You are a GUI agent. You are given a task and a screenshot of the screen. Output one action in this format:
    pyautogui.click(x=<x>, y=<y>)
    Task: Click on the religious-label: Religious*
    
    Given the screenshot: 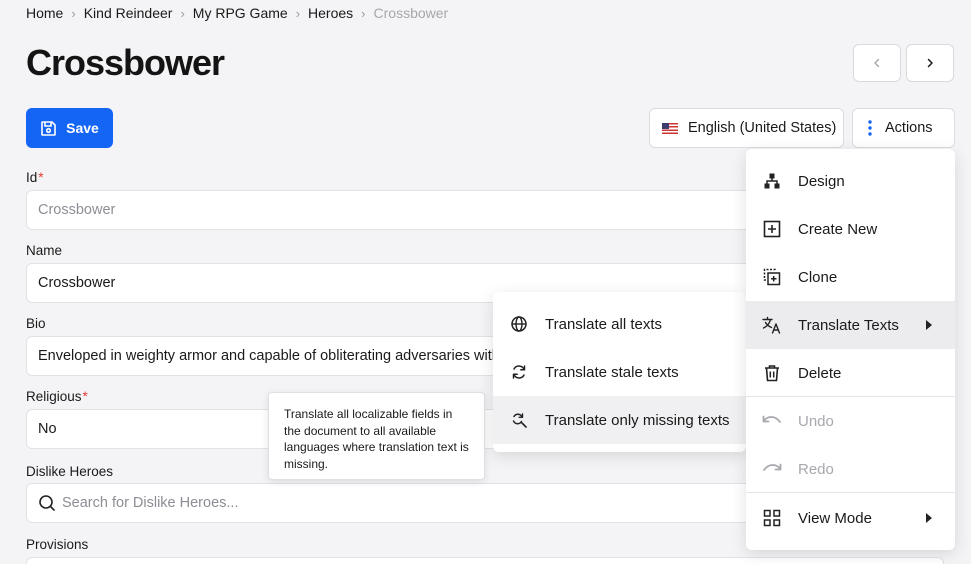 What is the action you would take?
    pyautogui.click(x=57, y=396)
    